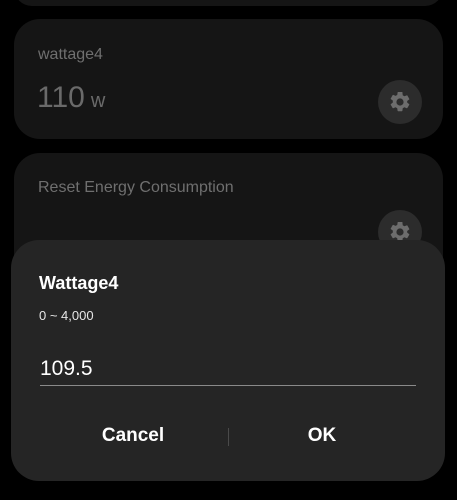 This screenshot has width=457, height=500. I want to click on wattage-unit: w, so click(98, 101).